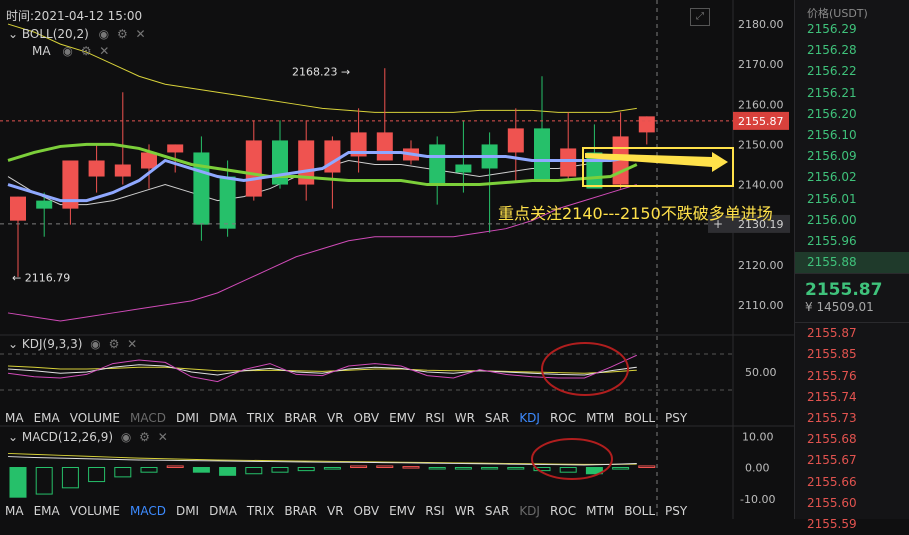 This screenshot has height=535, width=909. Describe the element at coordinates (852, 418) in the screenshot. I see `ladder-ask-row: 2155.73` at that location.